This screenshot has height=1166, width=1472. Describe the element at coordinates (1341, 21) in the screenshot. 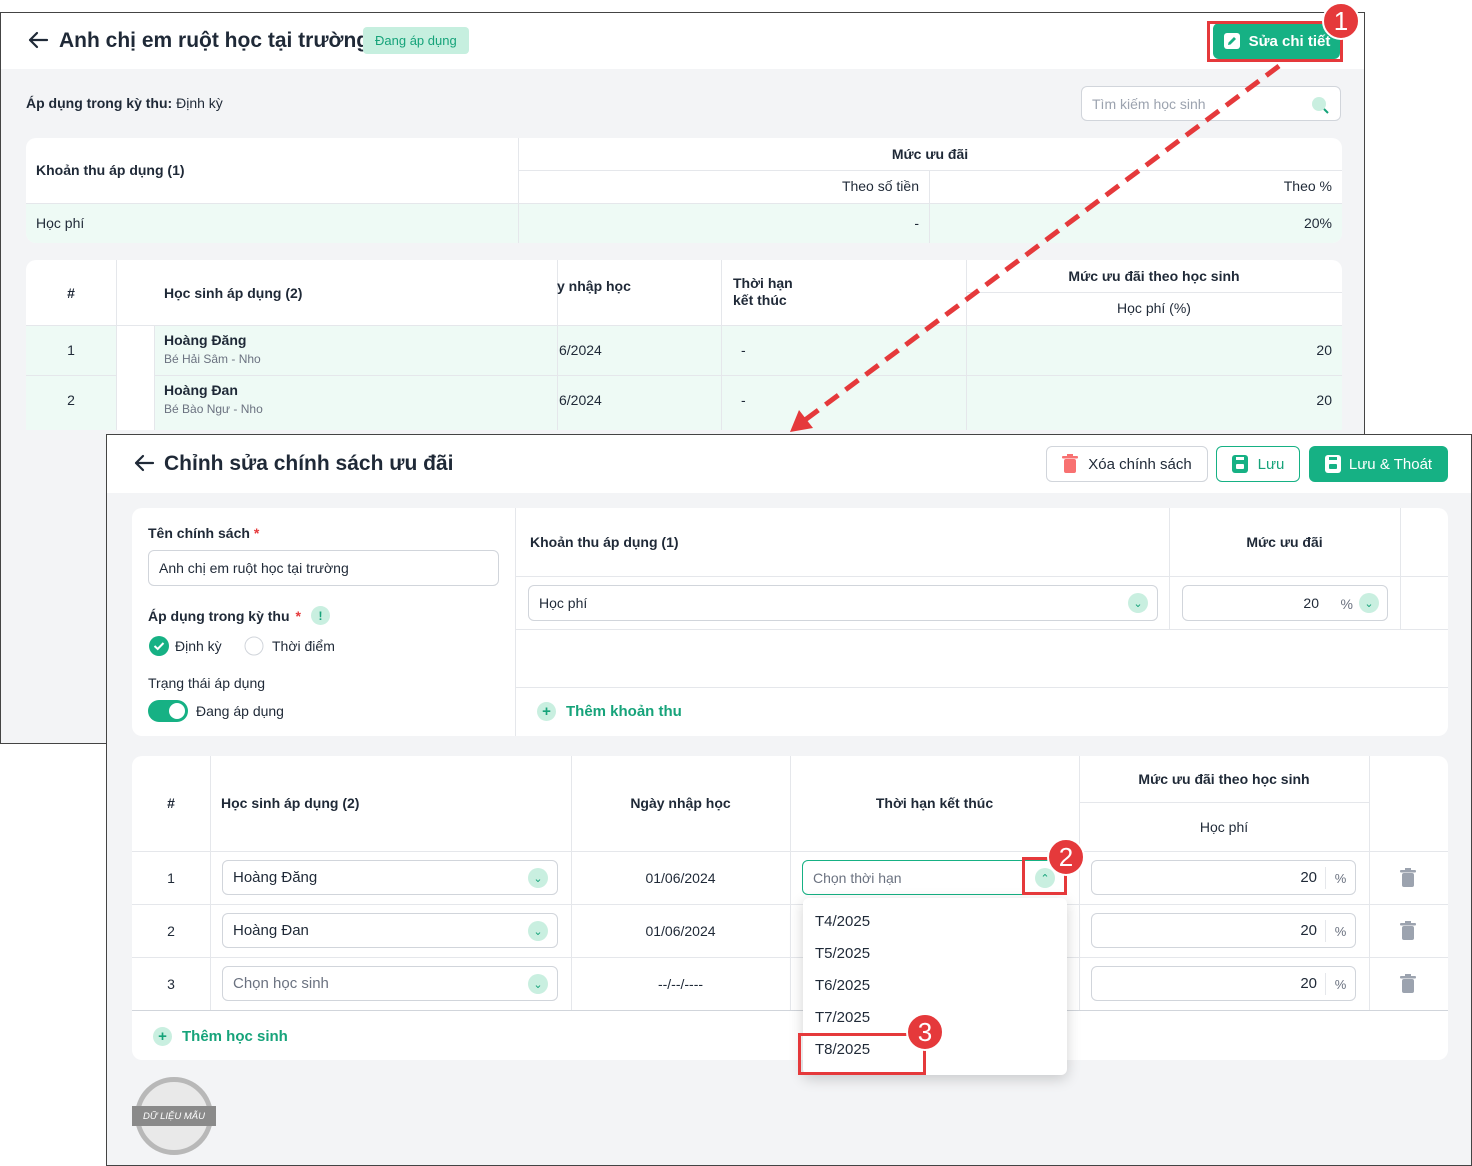

I see `annotation-number-1: 1` at that location.